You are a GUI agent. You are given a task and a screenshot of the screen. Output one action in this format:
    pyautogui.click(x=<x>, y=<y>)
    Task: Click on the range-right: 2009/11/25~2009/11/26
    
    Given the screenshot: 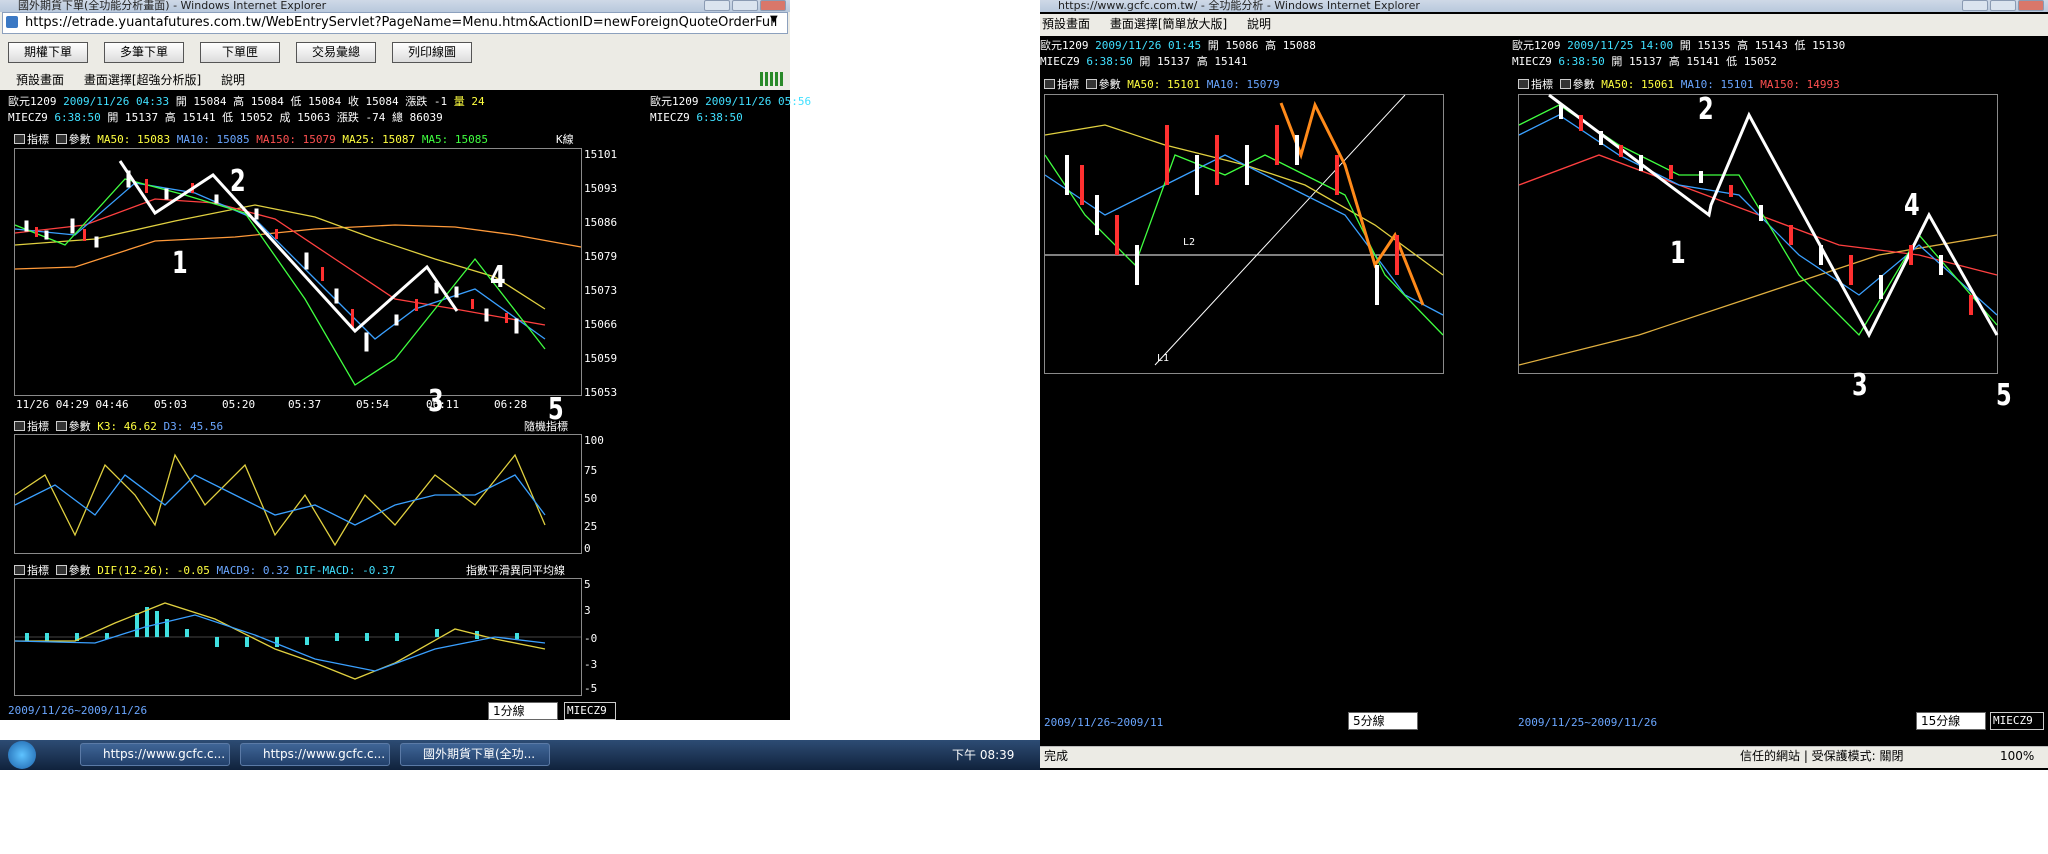 What is the action you would take?
    pyautogui.click(x=1588, y=722)
    